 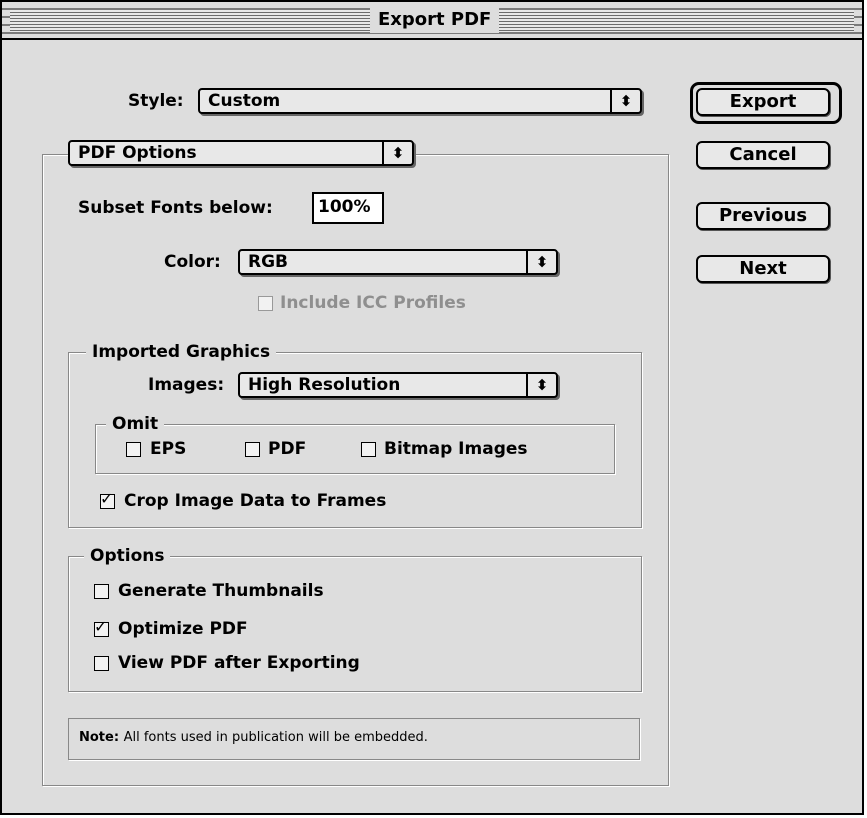 I want to click on title-bar: Export PDF, so click(x=432, y=21).